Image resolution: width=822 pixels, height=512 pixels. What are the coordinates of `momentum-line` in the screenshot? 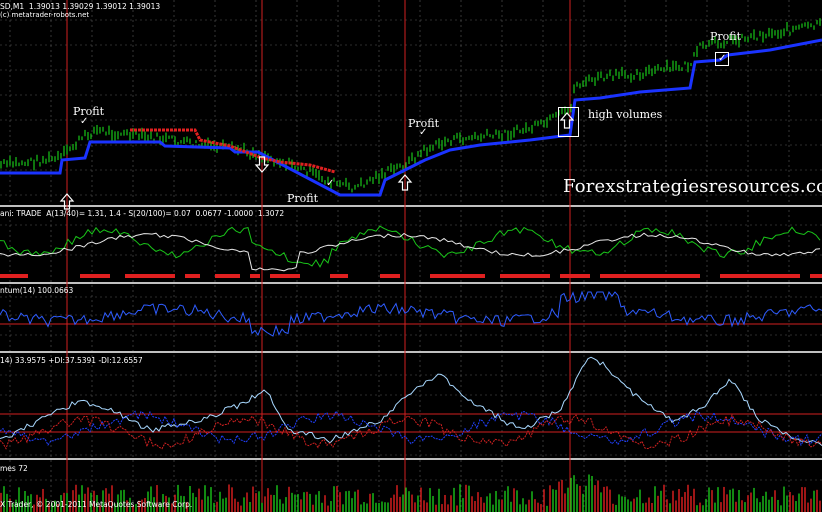 It's located at (411, 313).